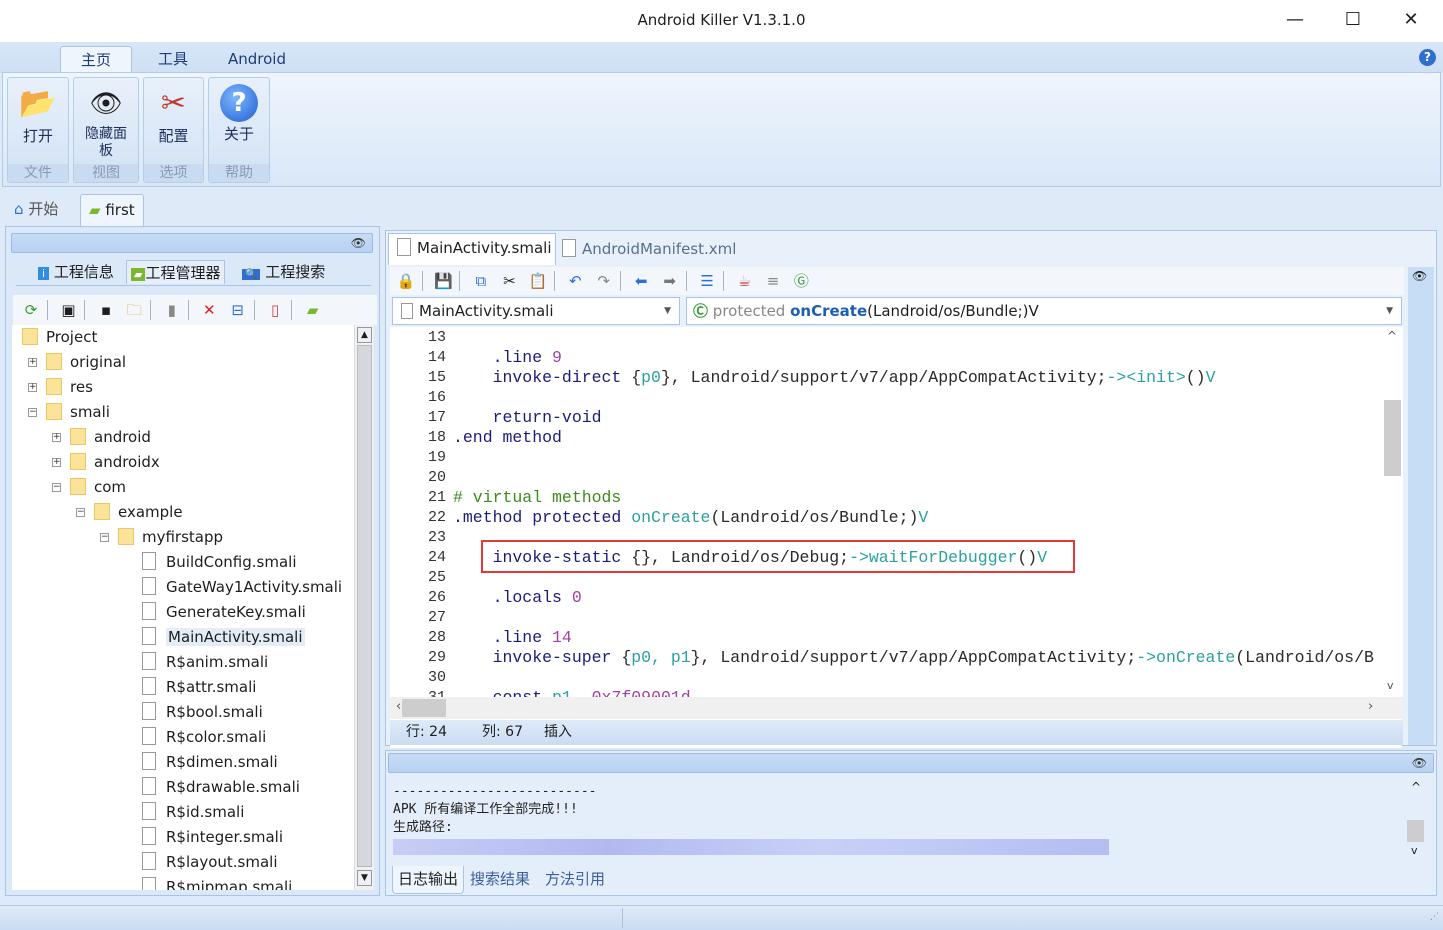  What do you see at coordinates (59, 337) in the screenshot?
I see `tree-item: Project` at bounding box center [59, 337].